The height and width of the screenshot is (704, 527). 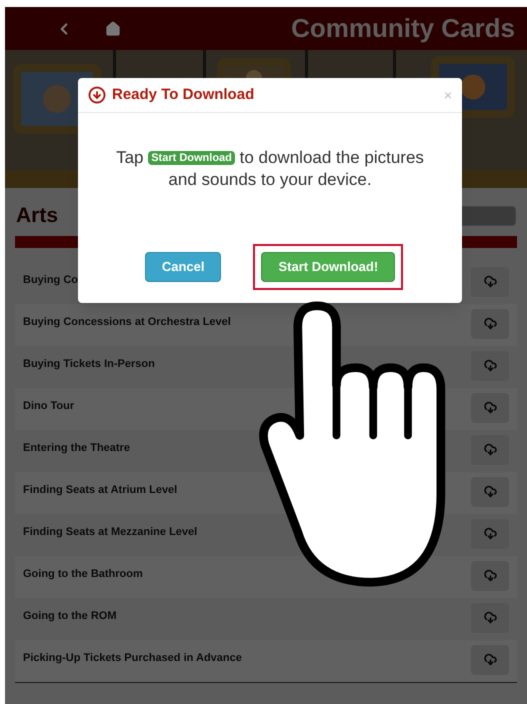 What do you see at coordinates (113, 28) in the screenshot?
I see `home-icon` at bounding box center [113, 28].